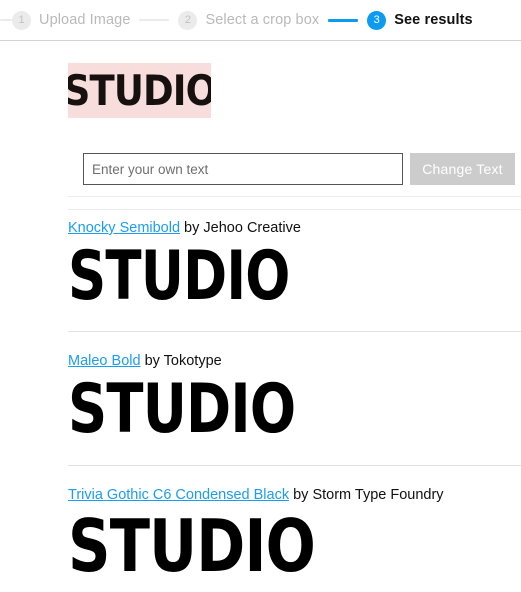 The width and height of the screenshot is (521, 592). I want to click on font-result-1-link: Knocky Semibold, so click(124, 228).